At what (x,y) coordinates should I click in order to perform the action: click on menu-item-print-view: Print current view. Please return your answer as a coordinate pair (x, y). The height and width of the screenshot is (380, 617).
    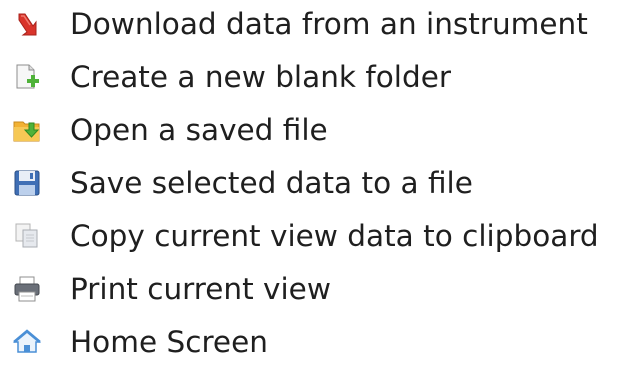
    Looking at the image, I should click on (308, 292).